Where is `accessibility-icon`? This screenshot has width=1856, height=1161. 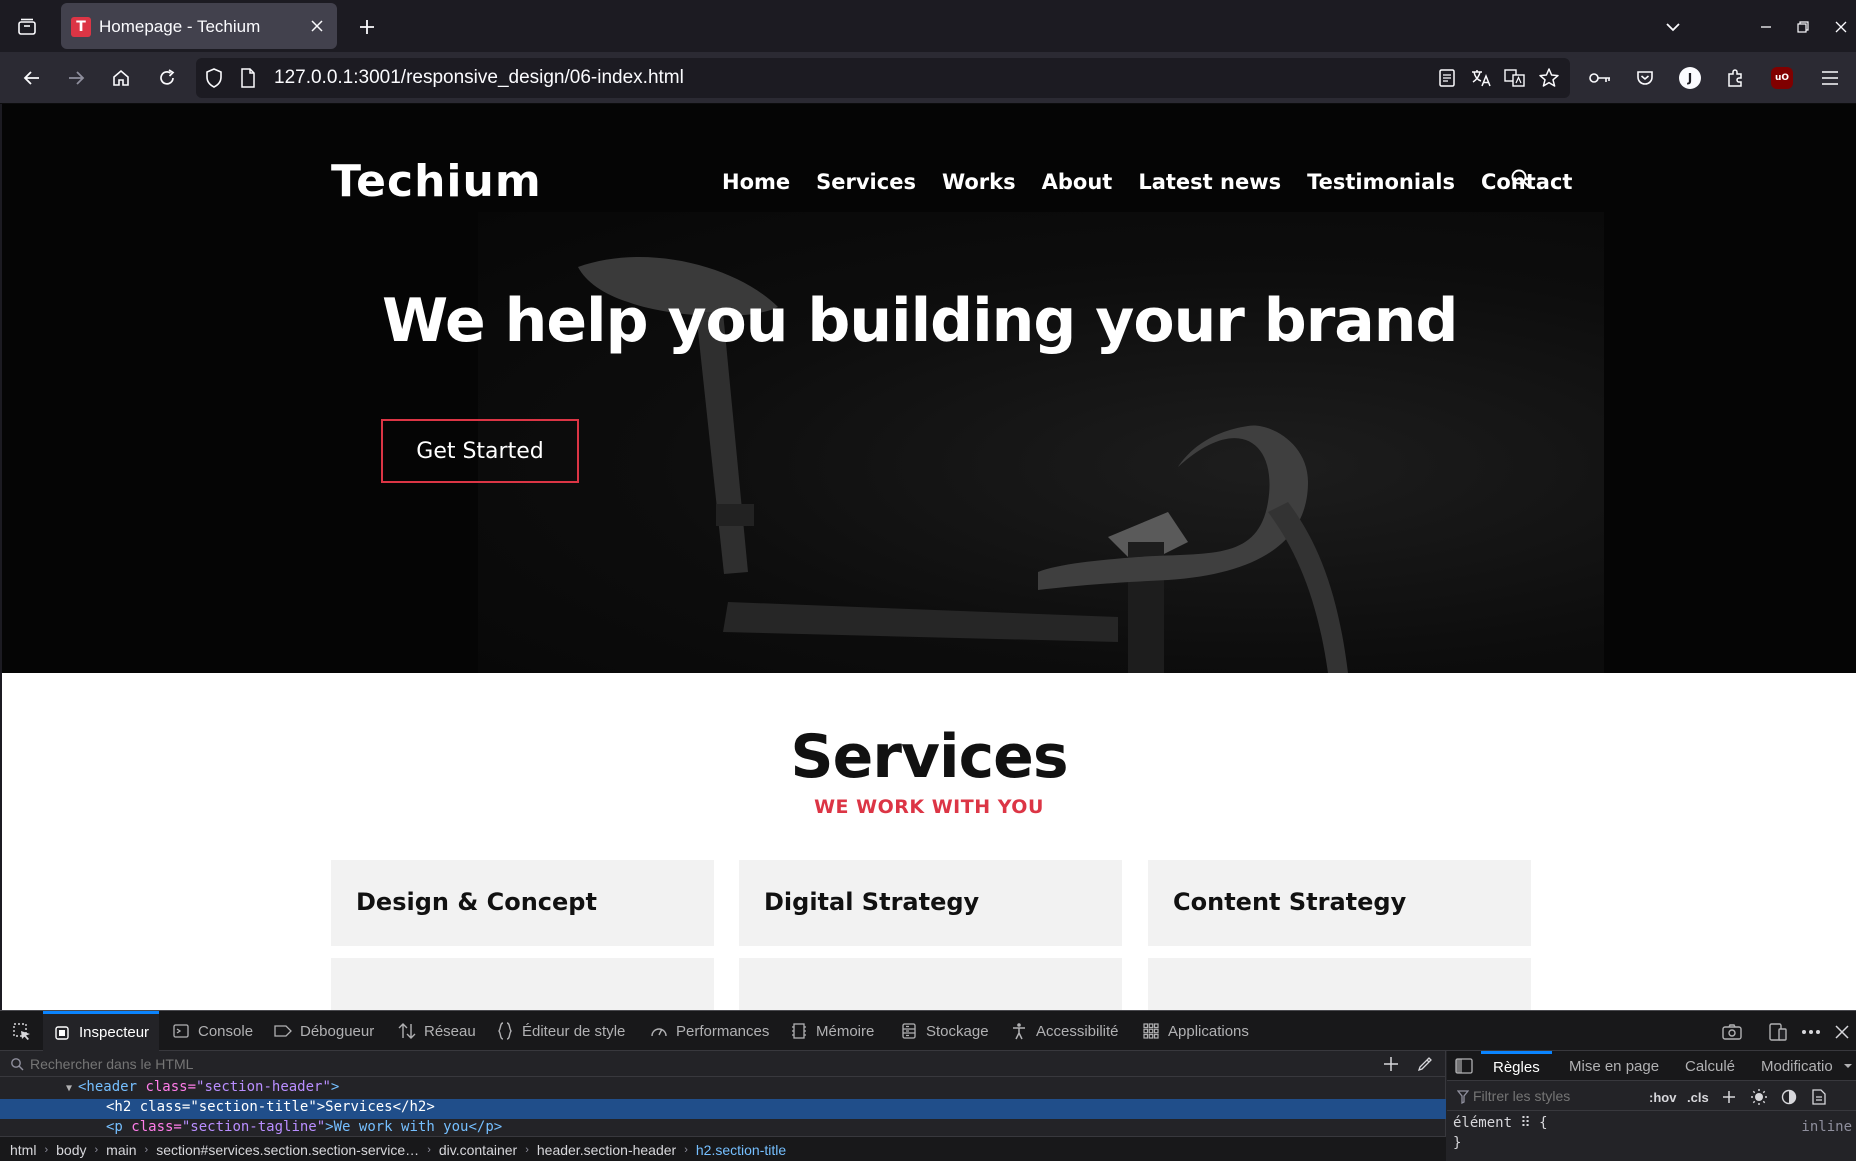 accessibility-icon is located at coordinates (1019, 1031).